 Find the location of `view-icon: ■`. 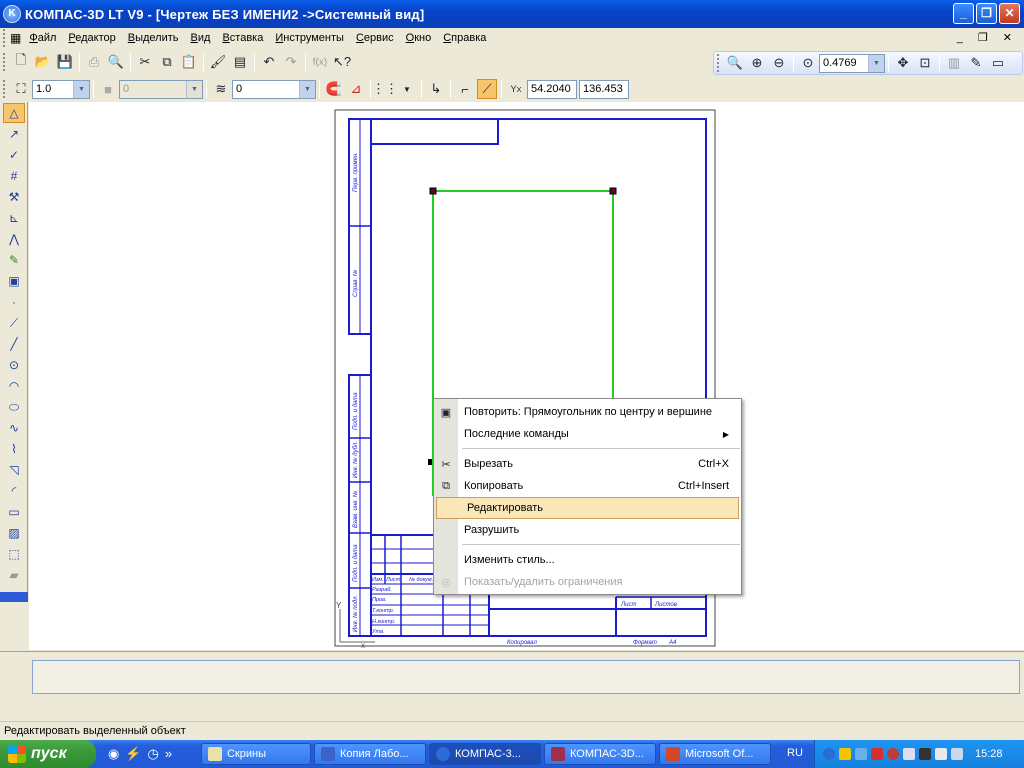

view-icon: ■ is located at coordinates (108, 89).